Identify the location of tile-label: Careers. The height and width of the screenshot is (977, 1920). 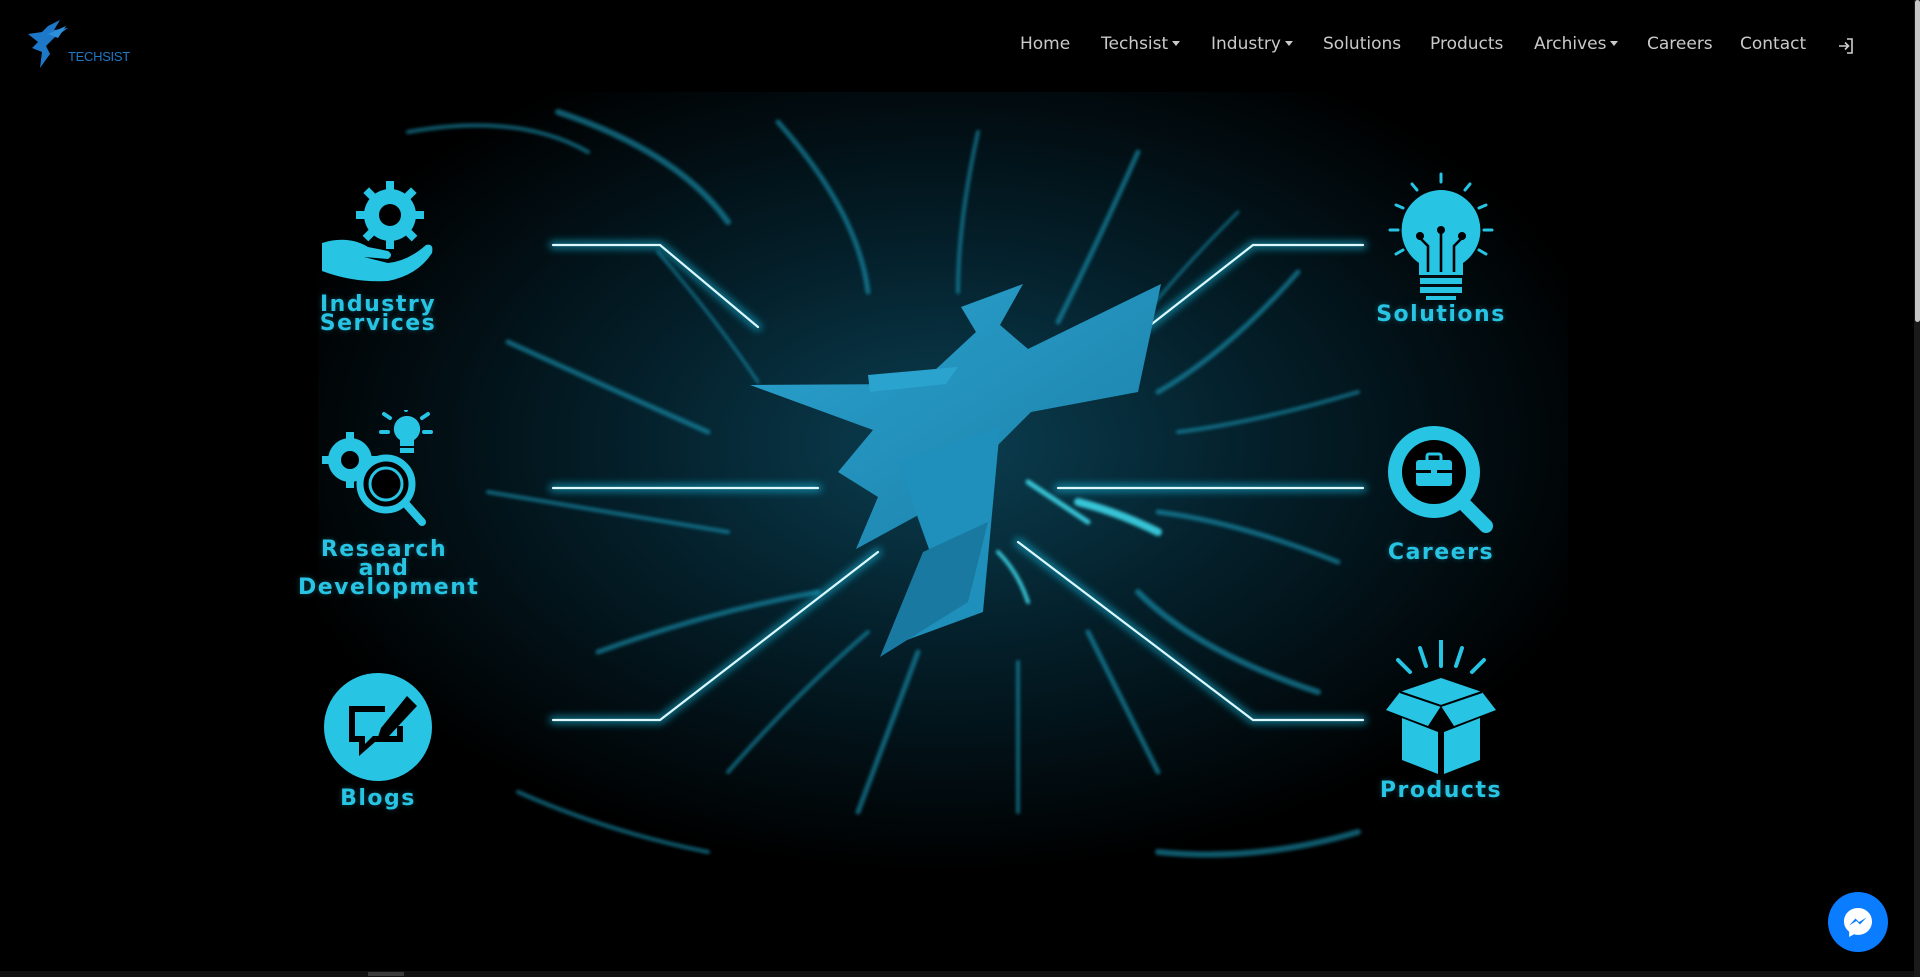
(1441, 552).